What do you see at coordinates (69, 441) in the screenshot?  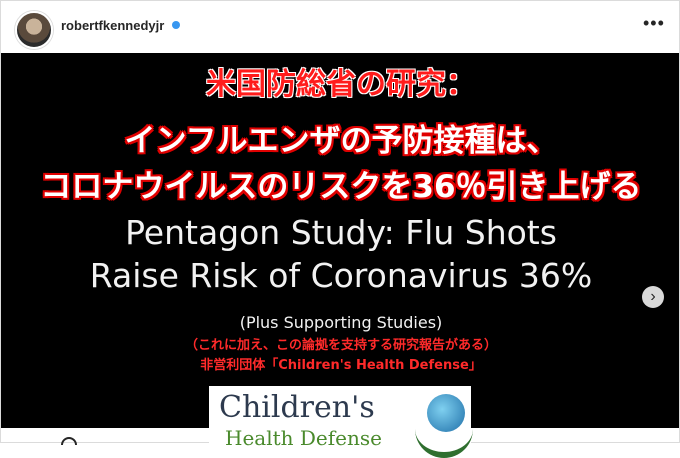 I see `heart-icon` at bounding box center [69, 441].